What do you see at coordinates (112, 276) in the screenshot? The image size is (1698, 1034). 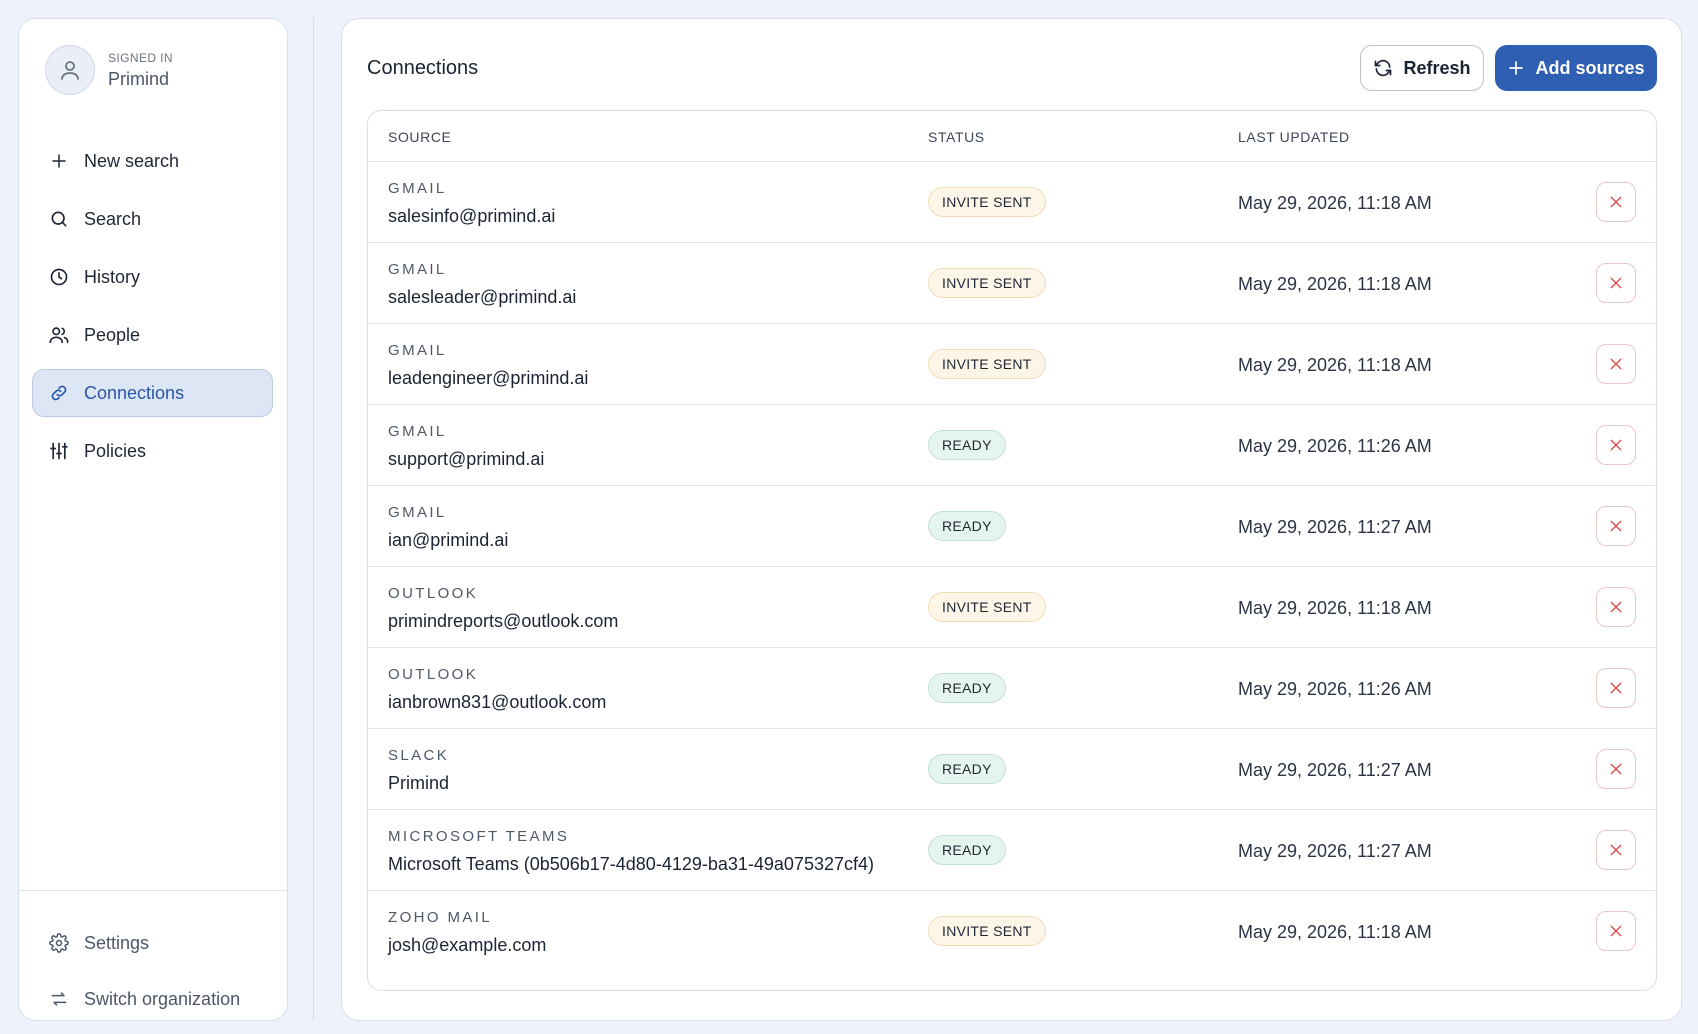 I see `nav-label: History` at bounding box center [112, 276].